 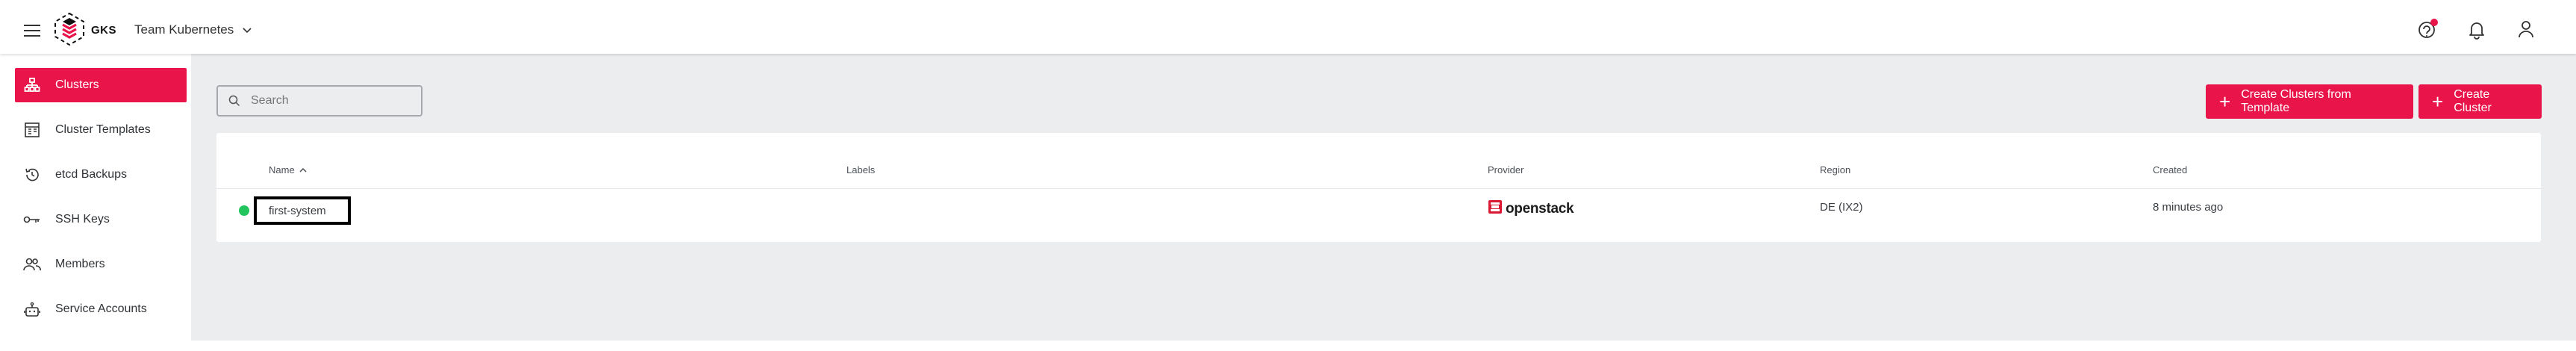 I want to click on key-icon, so click(x=32, y=219).